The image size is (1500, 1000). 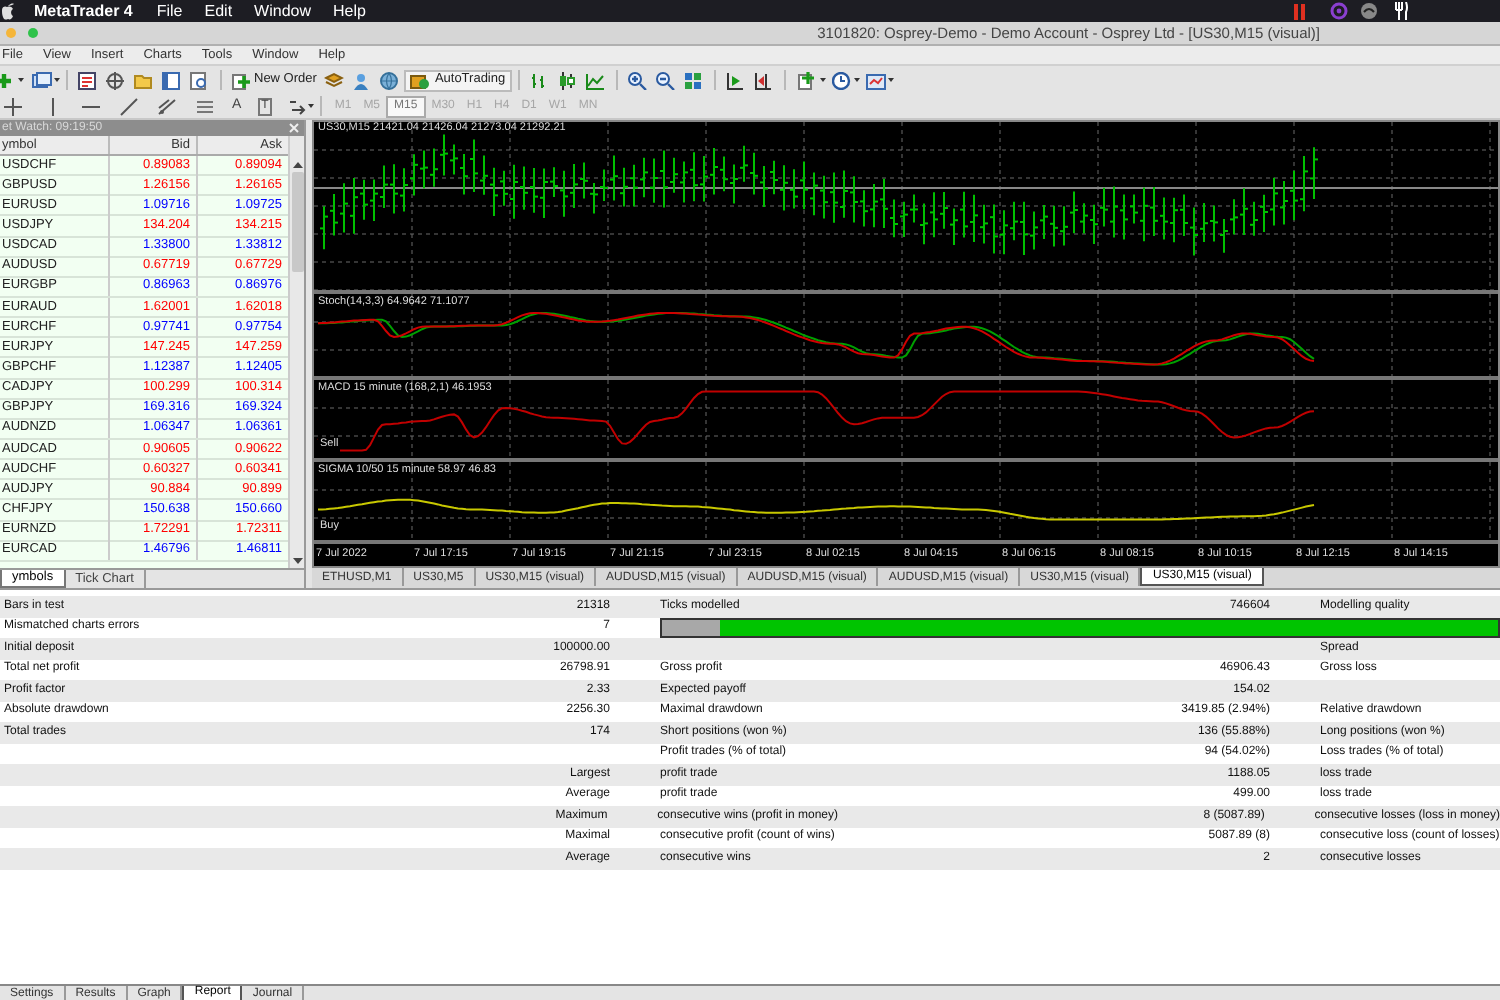 I want to click on grid-icon, so click(x=693, y=80).